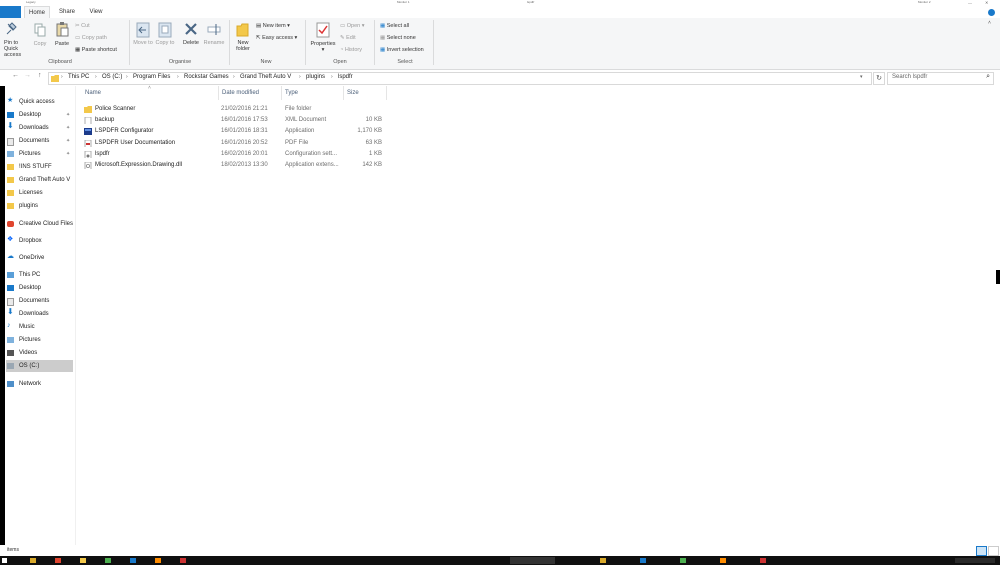 This screenshot has width=1000, height=565. What do you see at coordinates (243, 46) in the screenshot?
I see `new-folder-button: New folder` at bounding box center [243, 46].